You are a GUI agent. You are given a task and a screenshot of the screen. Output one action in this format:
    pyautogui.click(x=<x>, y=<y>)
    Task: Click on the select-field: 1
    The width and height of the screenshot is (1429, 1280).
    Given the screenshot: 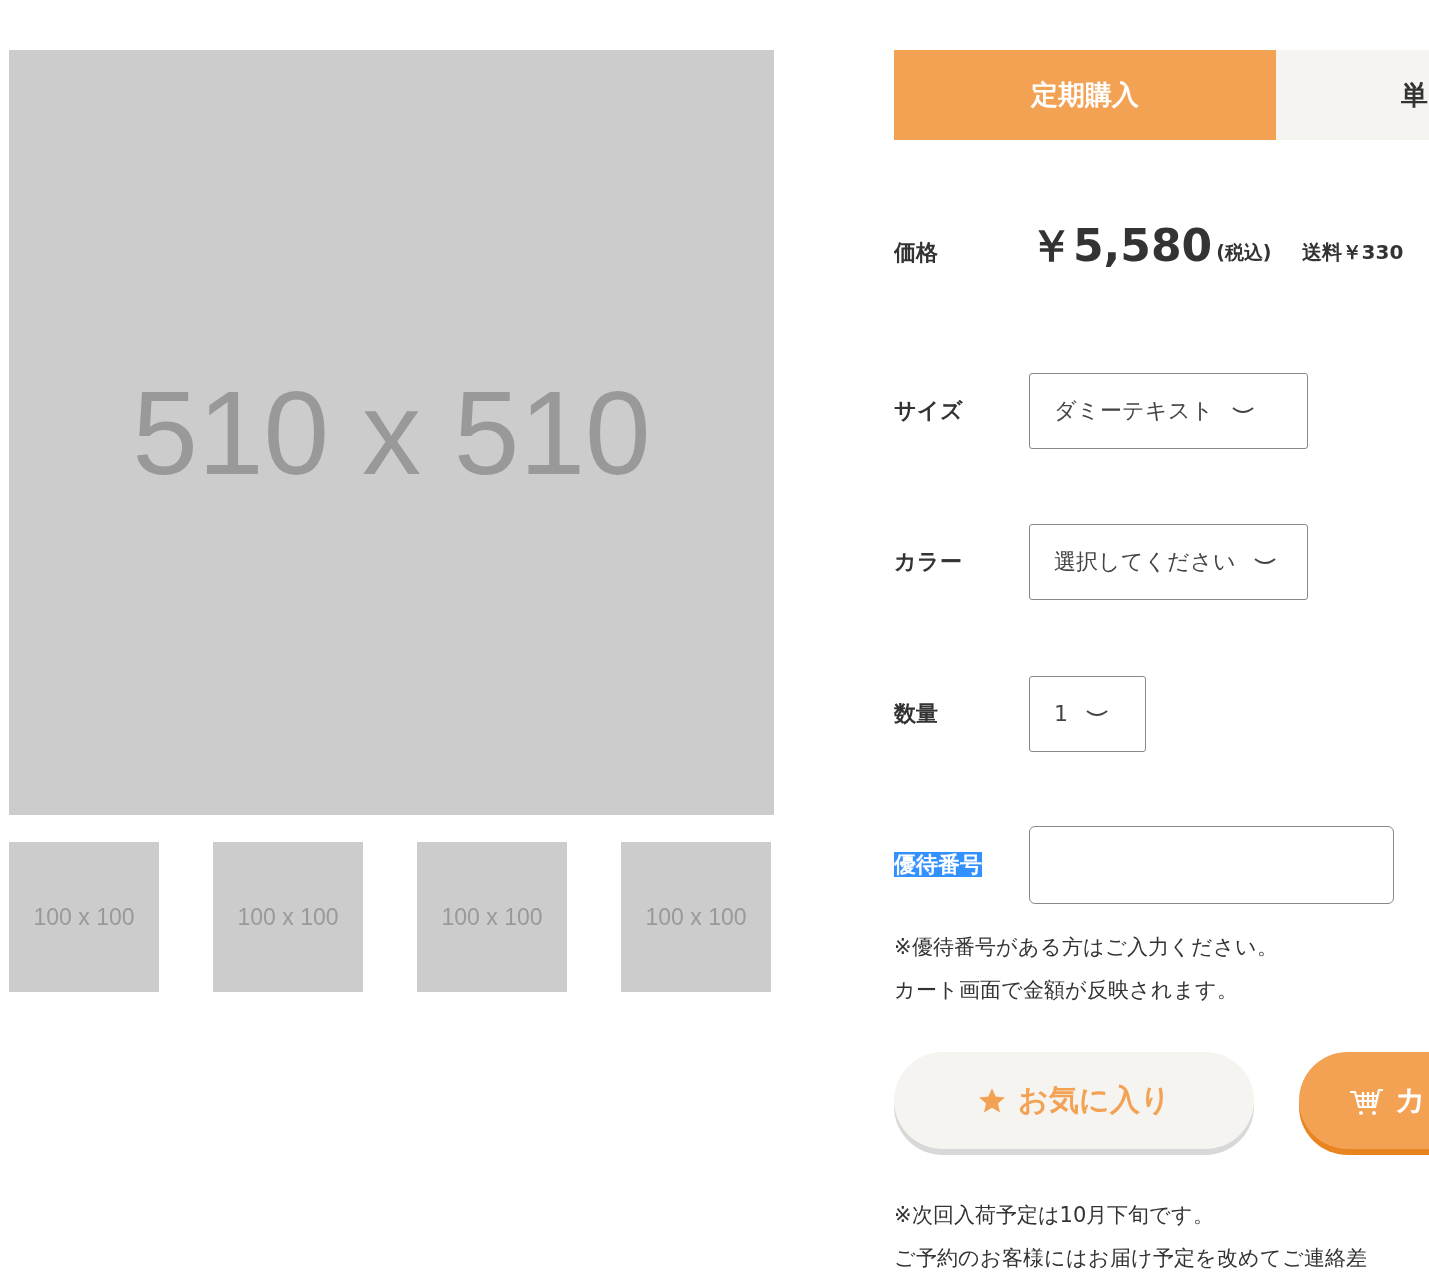 What is the action you would take?
    pyautogui.click(x=1087, y=713)
    